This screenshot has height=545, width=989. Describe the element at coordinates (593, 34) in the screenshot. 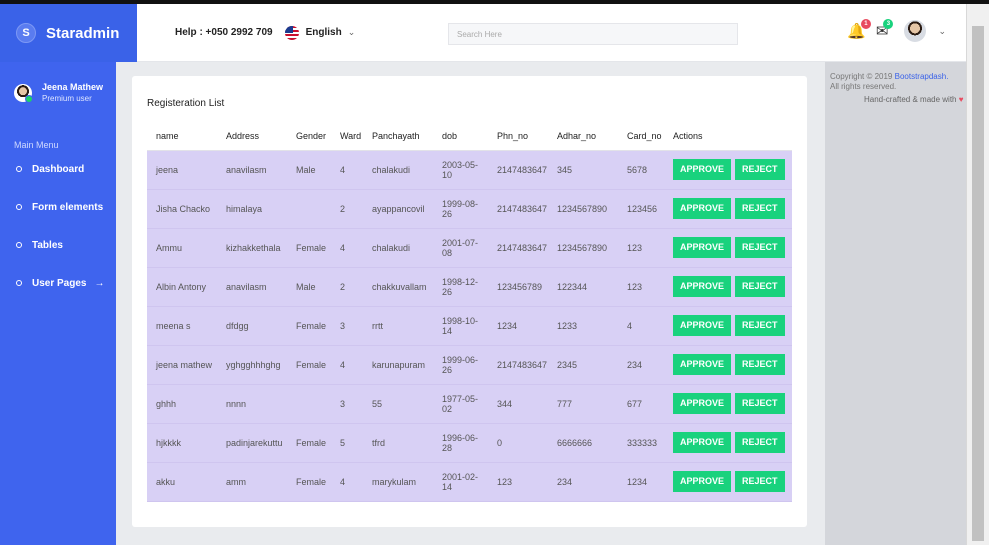

I see `search-input` at that location.